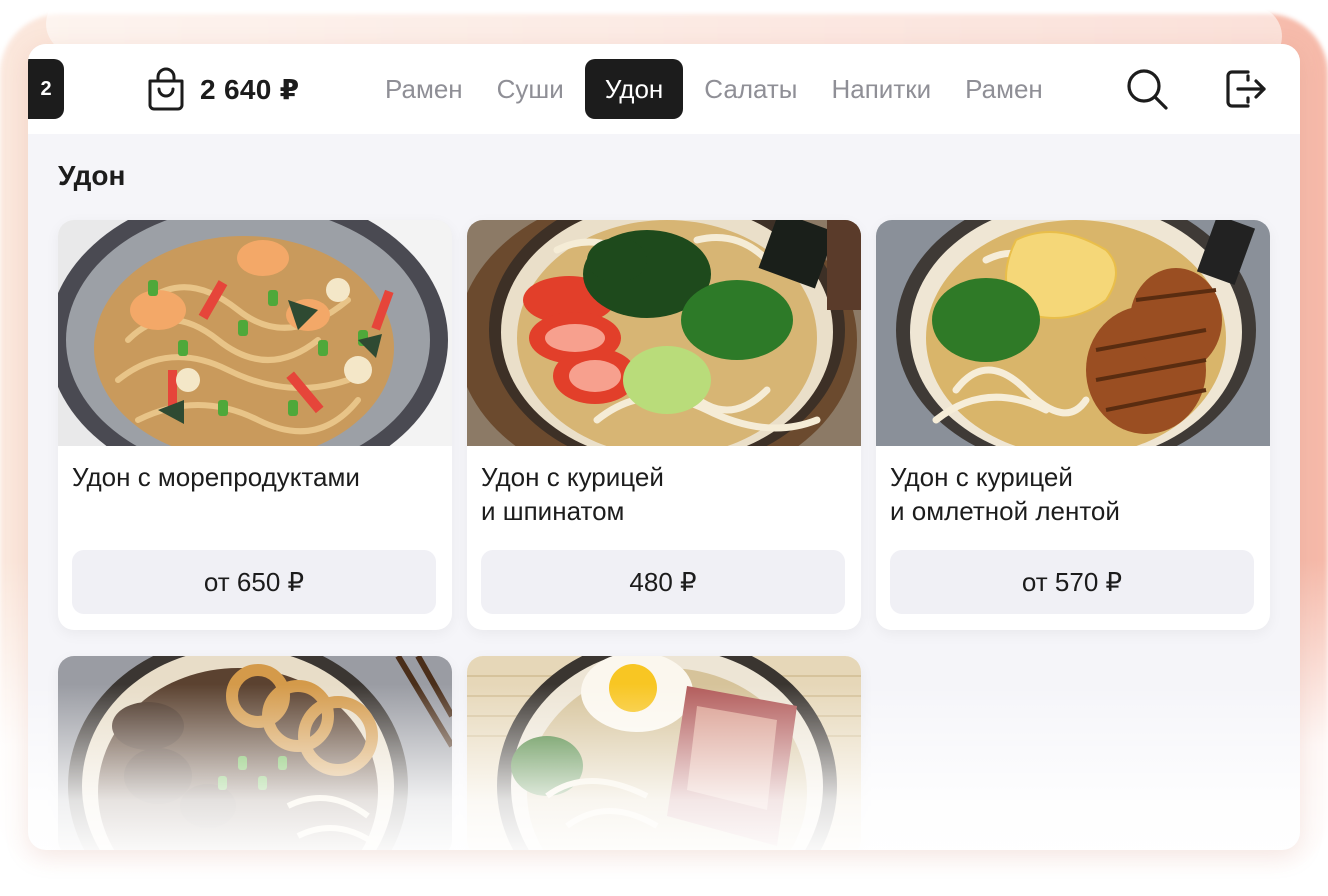 The image size is (1328, 896). I want to click on price-button: от 650 ₽, so click(254, 582).